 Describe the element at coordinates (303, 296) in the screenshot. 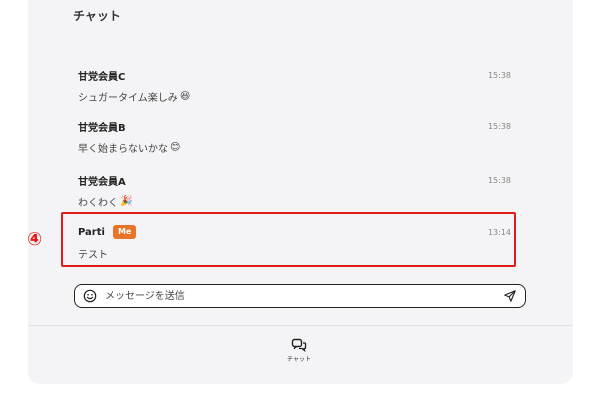

I see `message-input` at that location.